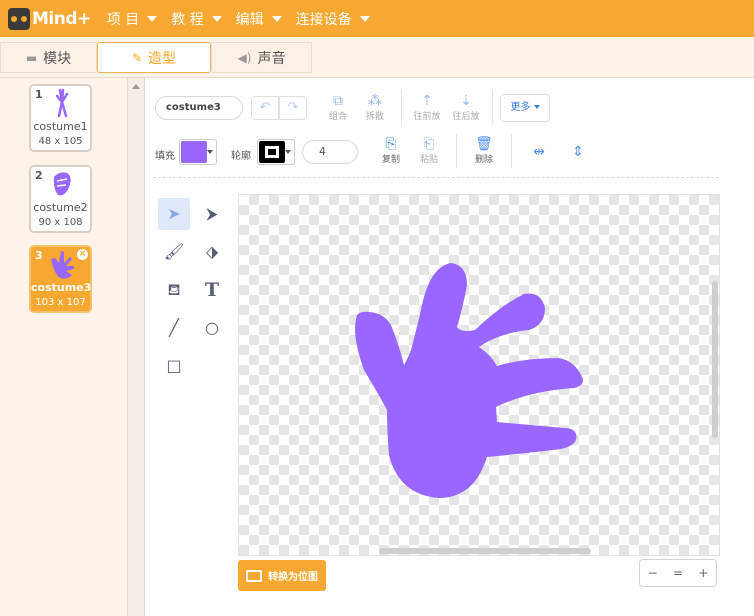  I want to click on circle-tool: ○, so click(212, 328).